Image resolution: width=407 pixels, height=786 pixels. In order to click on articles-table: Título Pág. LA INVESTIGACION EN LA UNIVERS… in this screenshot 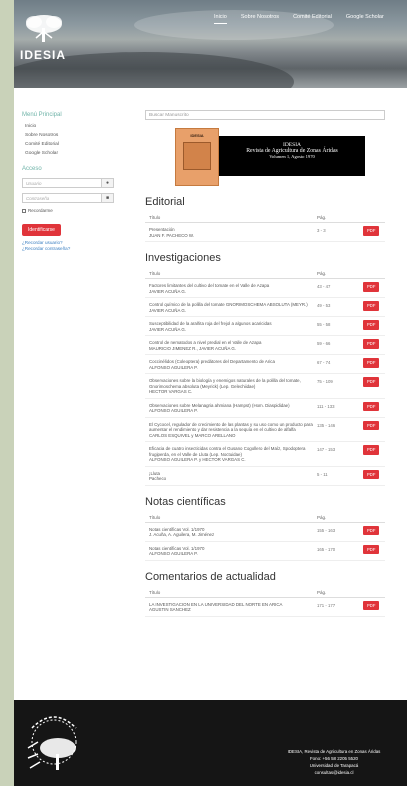, I will do `click(265, 602)`.